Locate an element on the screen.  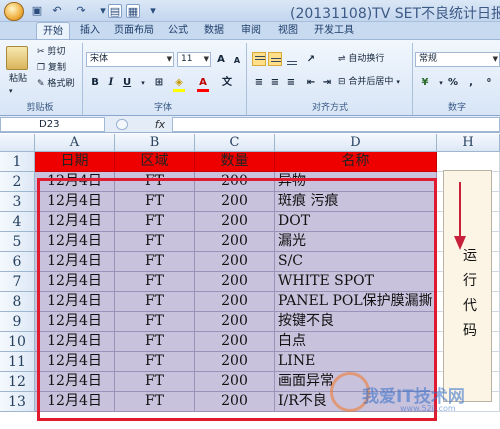
customize-quick-access-icon: ▾ is located at coordinates (153, 11).